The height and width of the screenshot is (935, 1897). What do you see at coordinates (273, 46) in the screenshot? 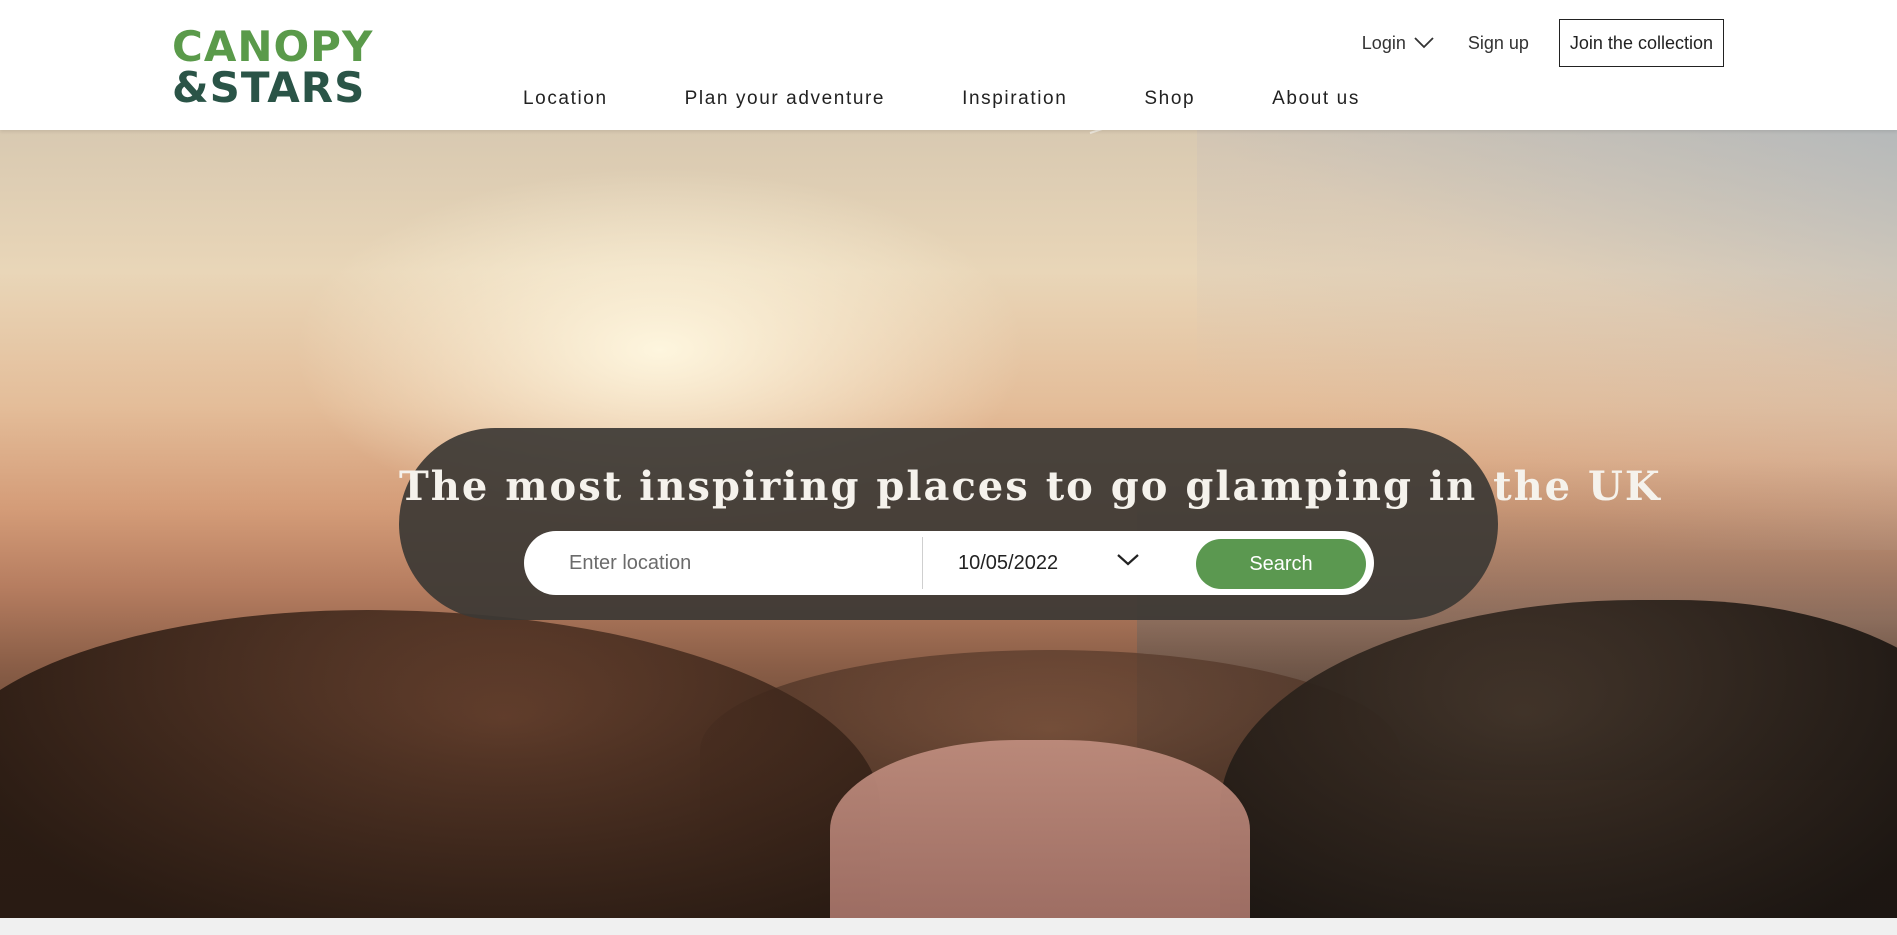
I see `logo-line-canopy: CANOPY` at bounding box center [273, 46].